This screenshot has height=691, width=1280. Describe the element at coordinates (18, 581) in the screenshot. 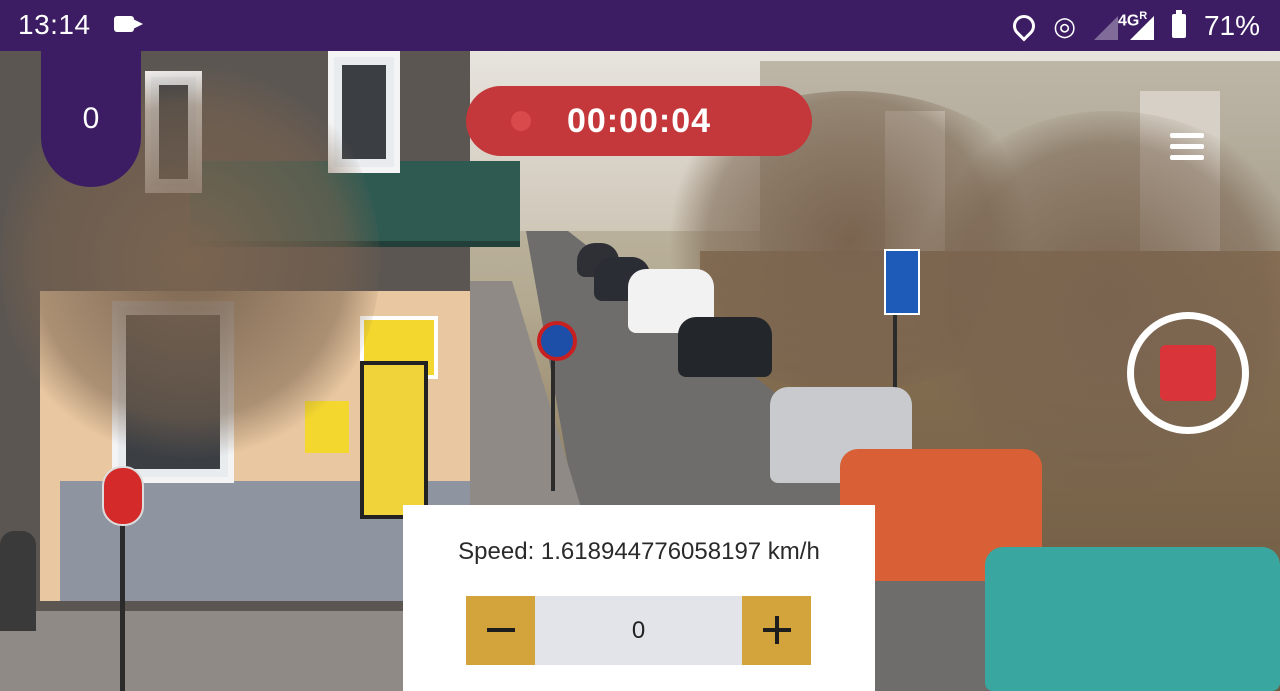

I see `pedestrian` at that location.